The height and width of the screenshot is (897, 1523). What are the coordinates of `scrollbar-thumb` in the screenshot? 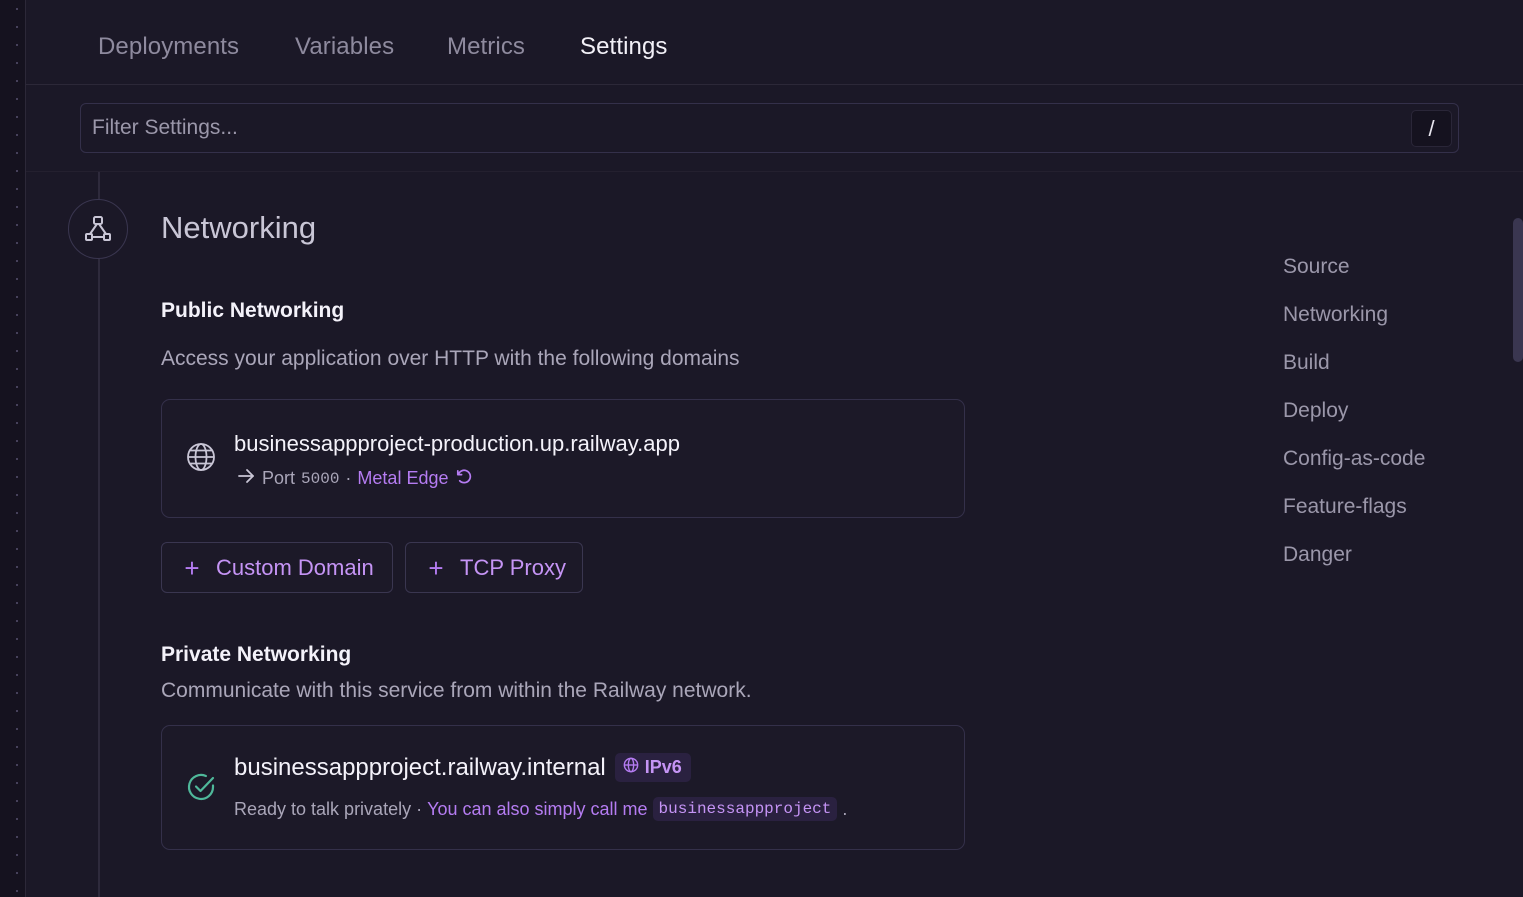 It's located at (1518, 290).